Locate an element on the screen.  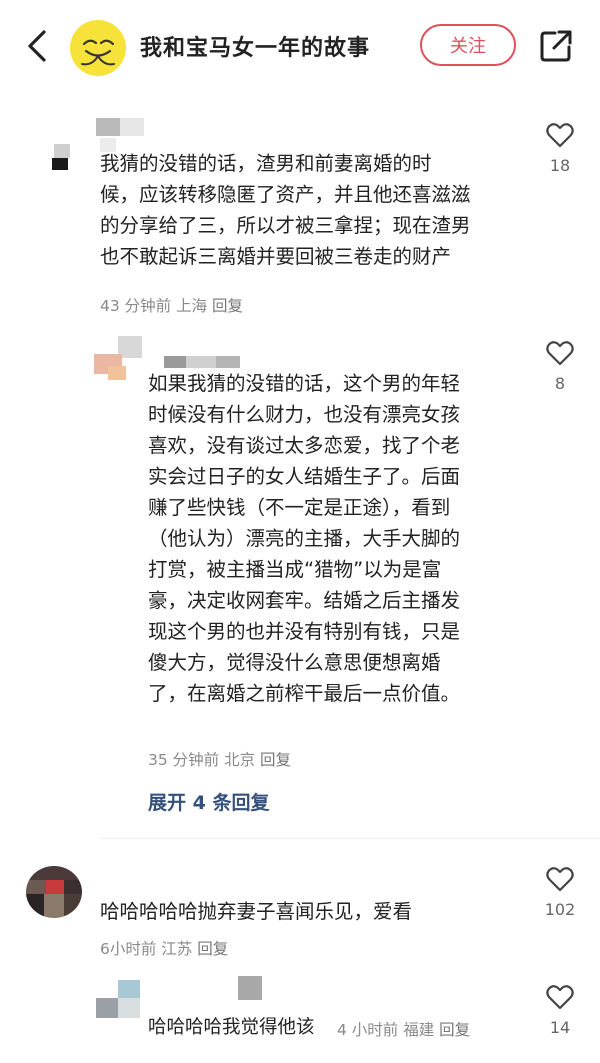
comment-meta: 35 分钟前 北京 回复 is located at coordinates (220, 760).